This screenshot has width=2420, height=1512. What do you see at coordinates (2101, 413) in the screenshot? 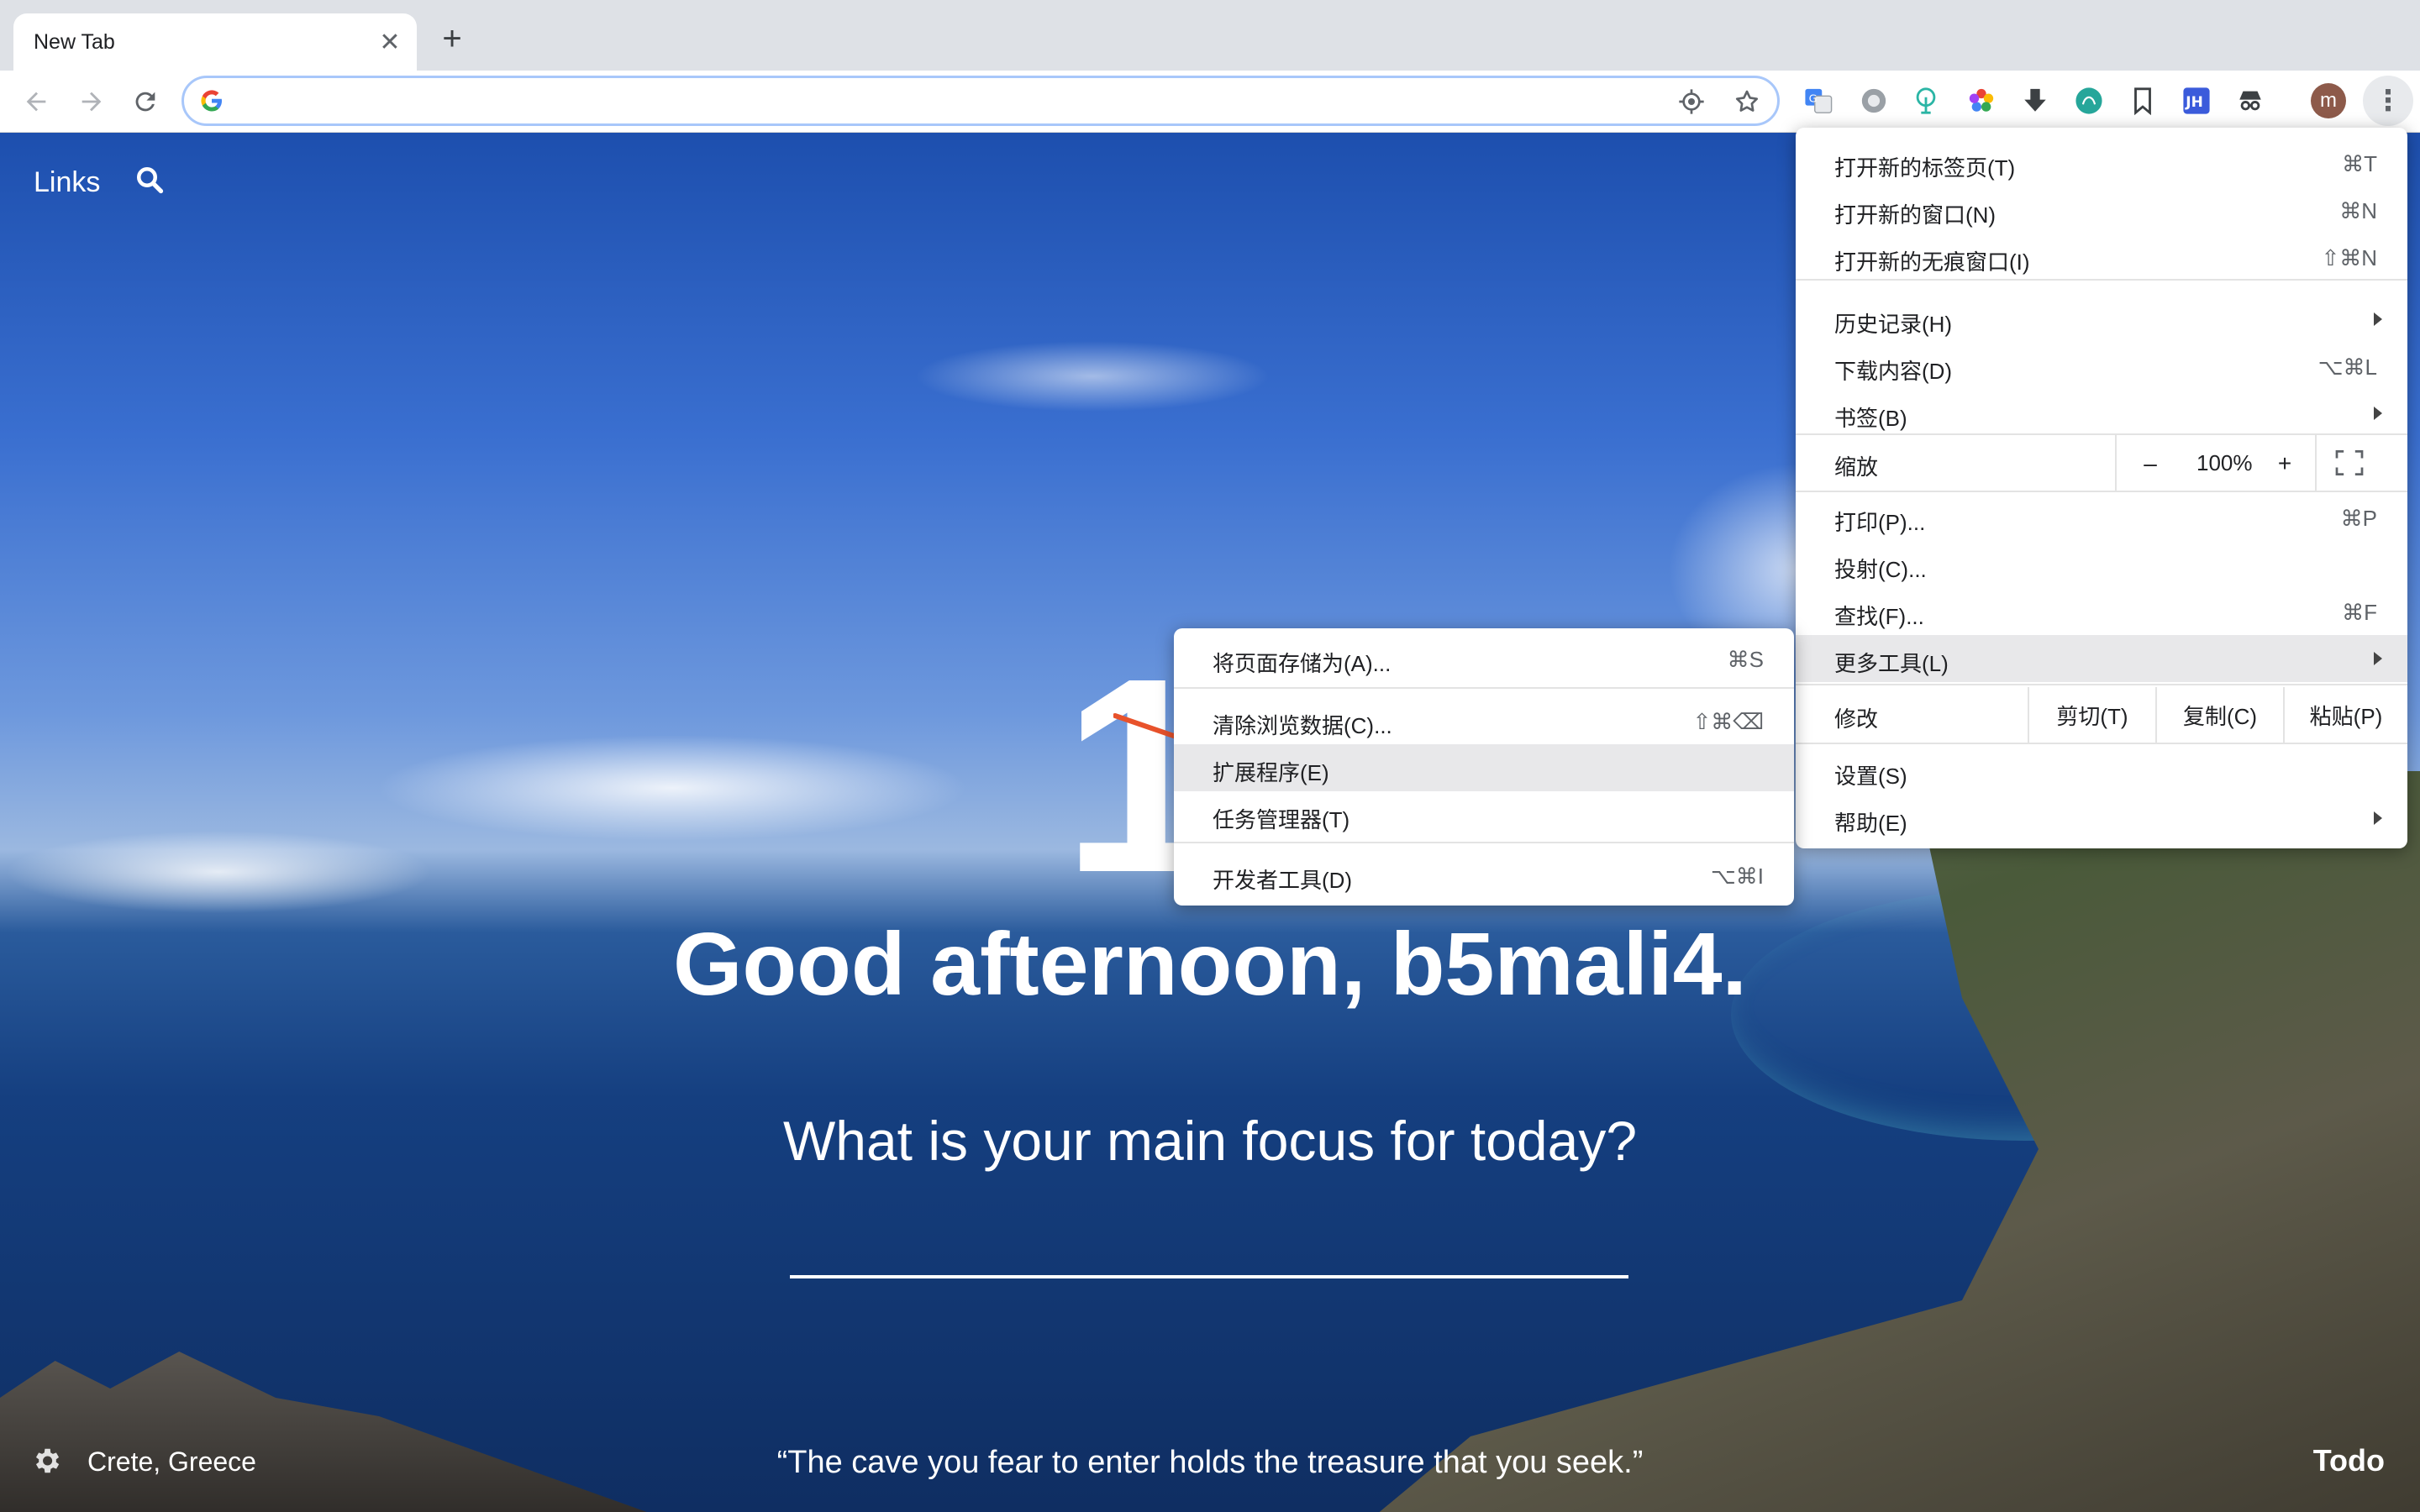
I see `menu-item-bookmarks: 书签(B)` at bounding box center [2101, 413].